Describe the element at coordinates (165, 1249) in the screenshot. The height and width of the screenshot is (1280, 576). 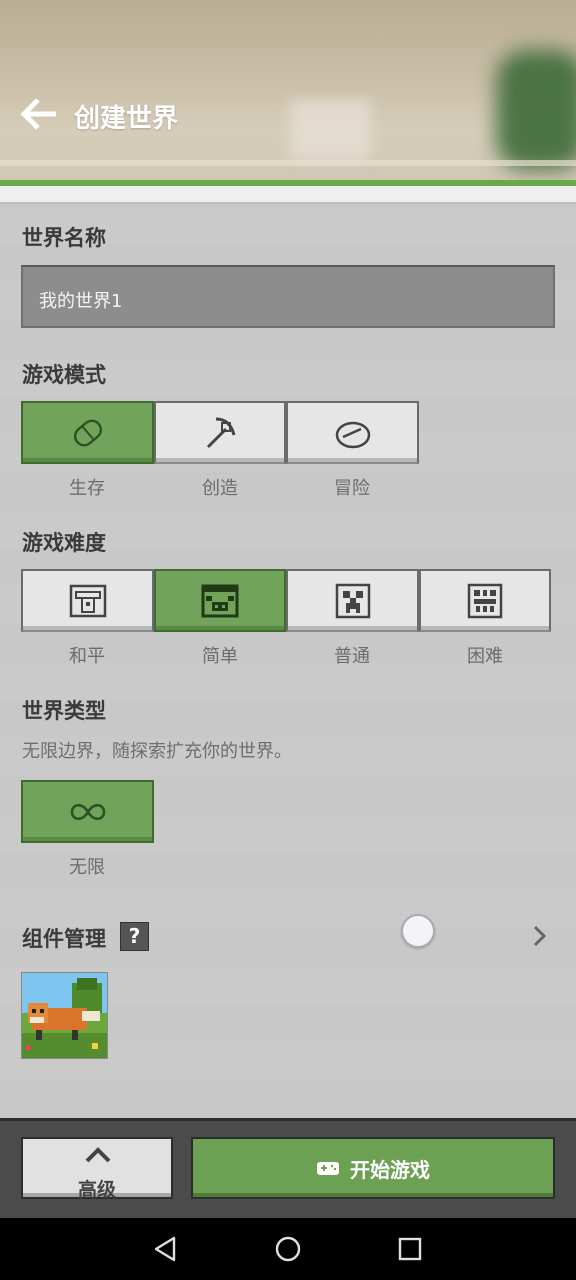
I see `nav-back-icon` at that location.